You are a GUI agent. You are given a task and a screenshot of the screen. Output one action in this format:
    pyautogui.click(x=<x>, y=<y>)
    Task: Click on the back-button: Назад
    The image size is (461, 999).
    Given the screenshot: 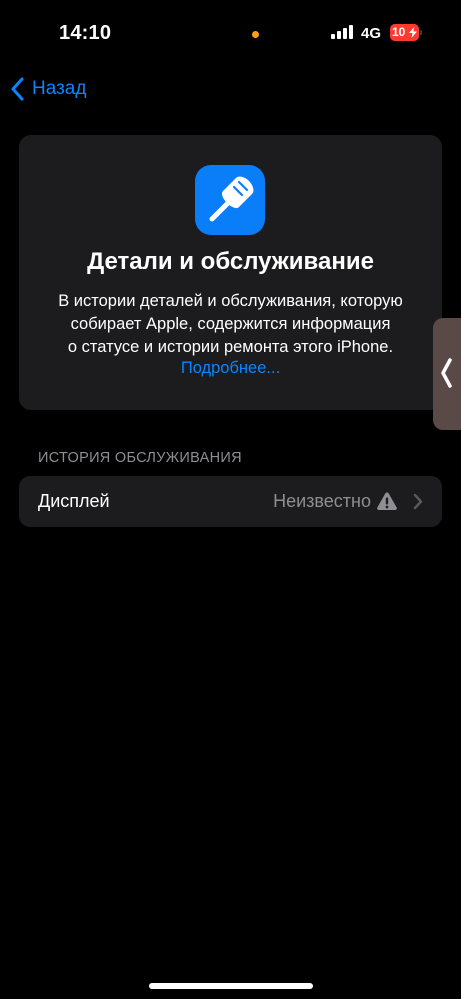 What is the action you would take?
    pyautogui.click(x=48, y=89)
    